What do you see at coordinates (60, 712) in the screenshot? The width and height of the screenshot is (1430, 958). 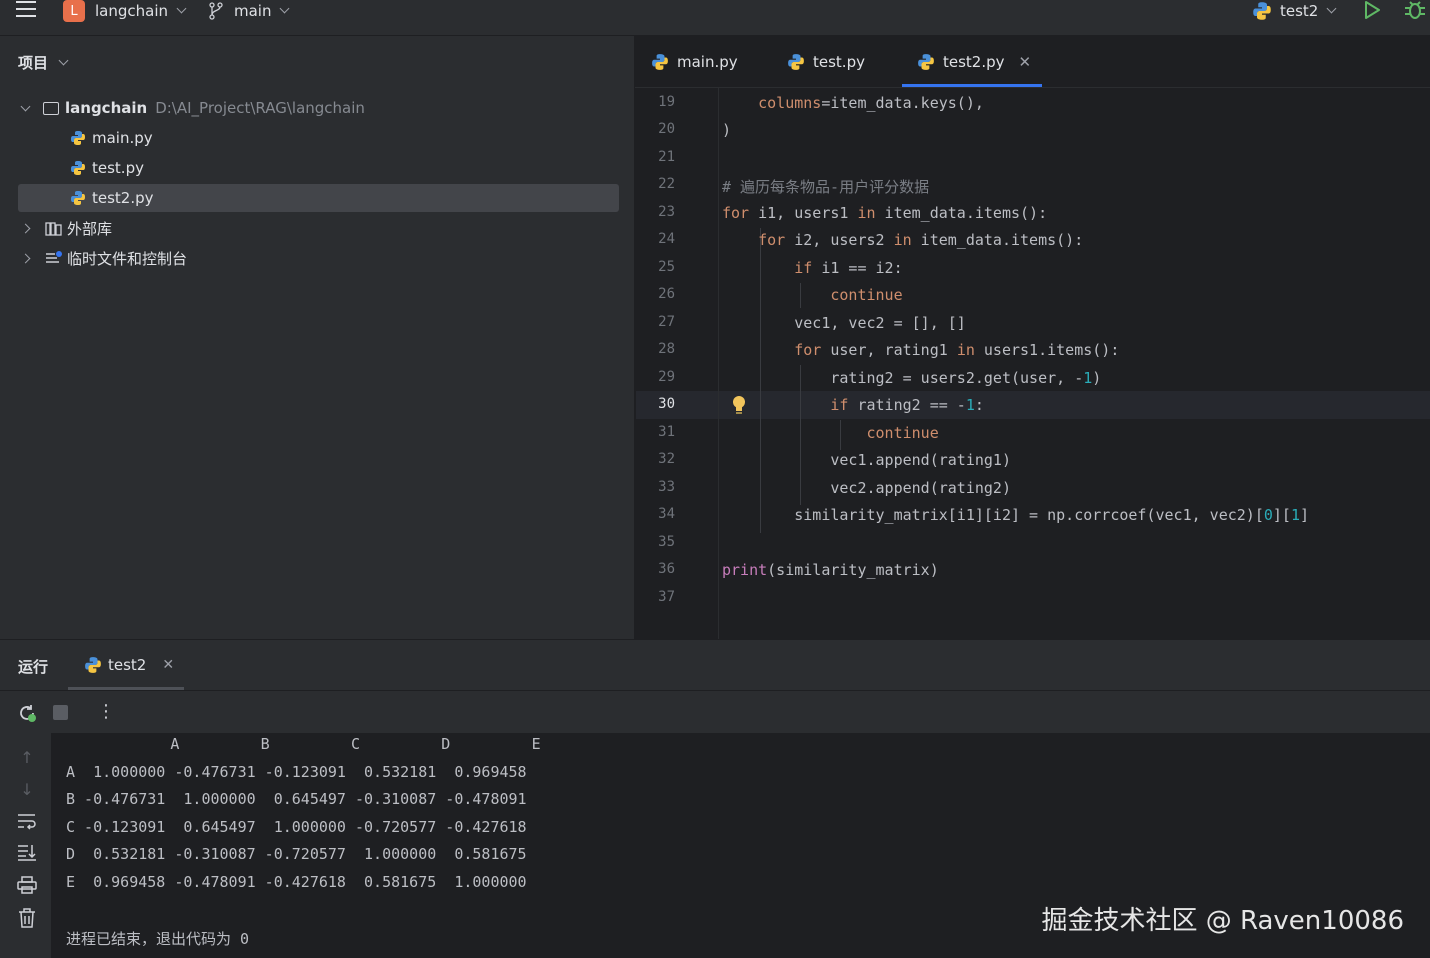 I see `stop-icon` at bounding box center [60, 712].